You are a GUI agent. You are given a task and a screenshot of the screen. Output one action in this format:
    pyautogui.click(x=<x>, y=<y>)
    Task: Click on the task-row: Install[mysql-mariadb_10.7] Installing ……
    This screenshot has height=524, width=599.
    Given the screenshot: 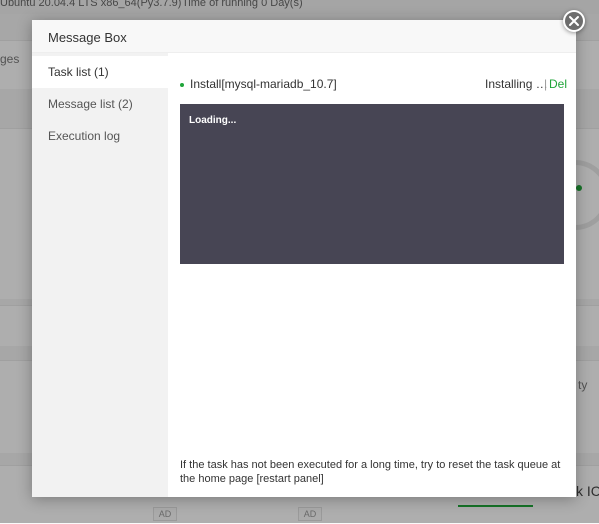 What is the action you would take?
    pyautogui.click(x=373, y=85)
    